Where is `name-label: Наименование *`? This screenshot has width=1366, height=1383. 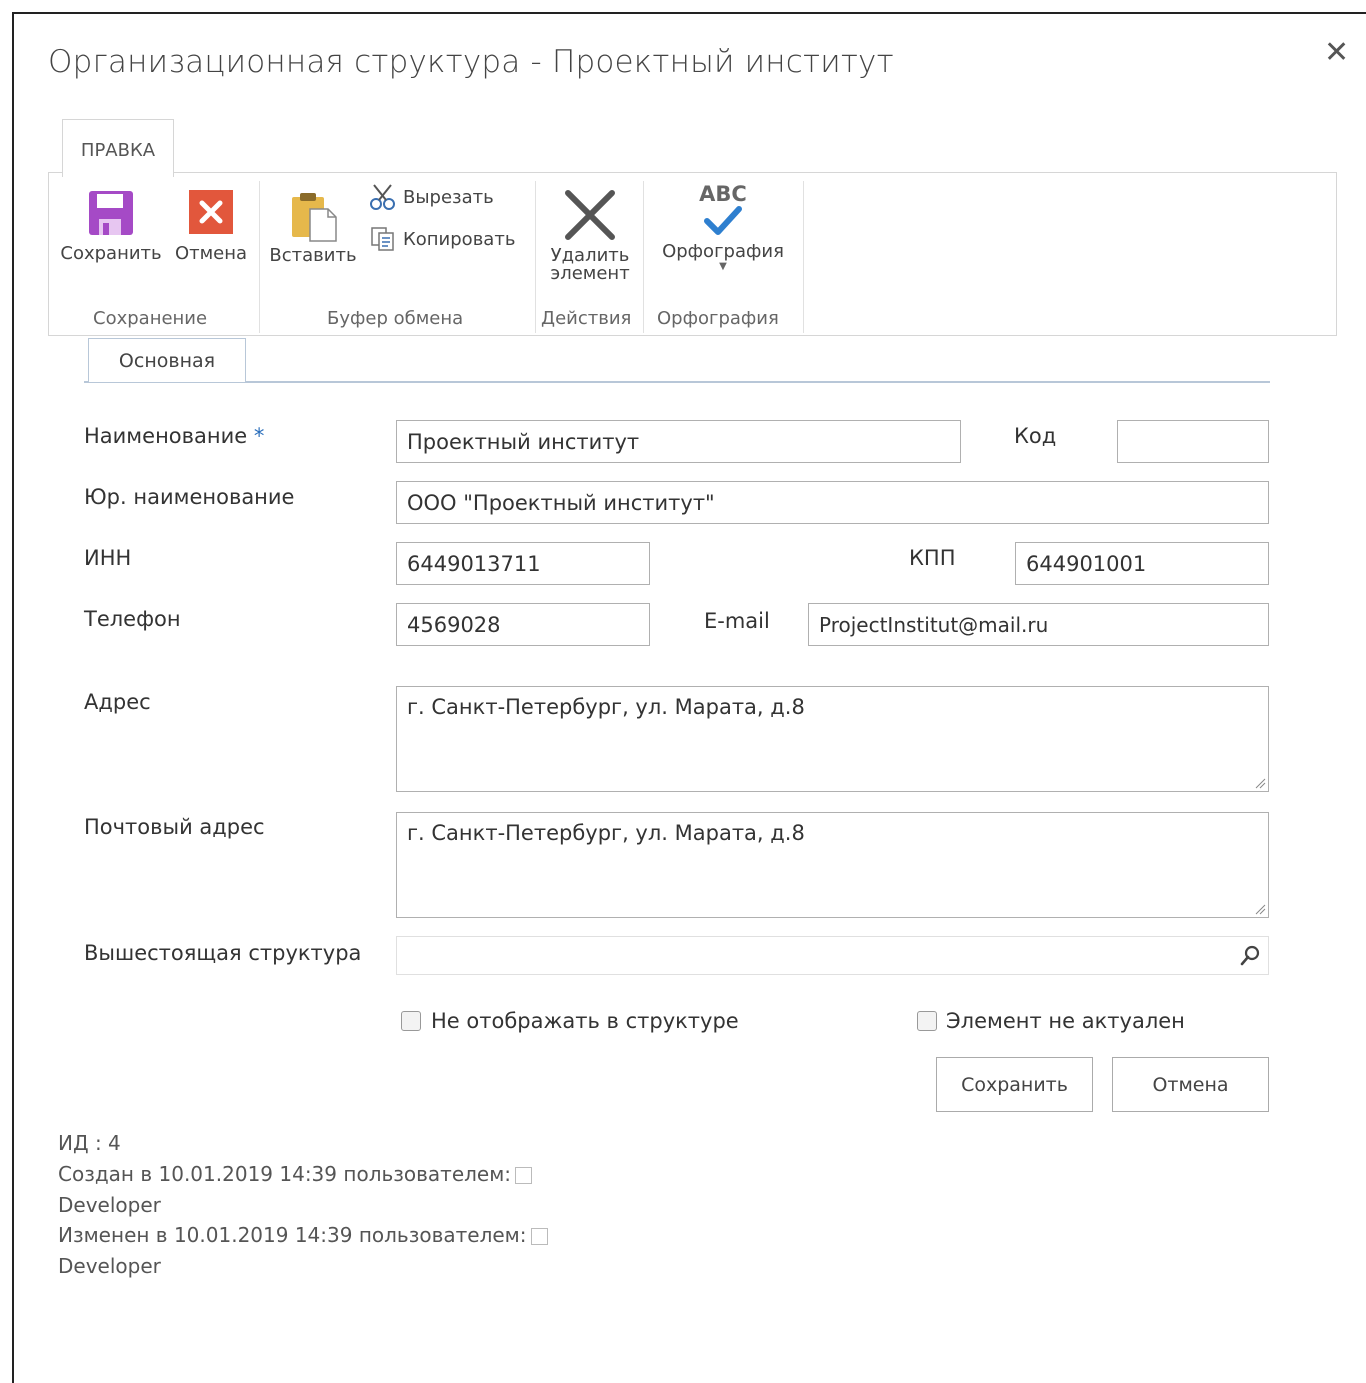 name-label: Наименование * is located at coordinates (174, 436).